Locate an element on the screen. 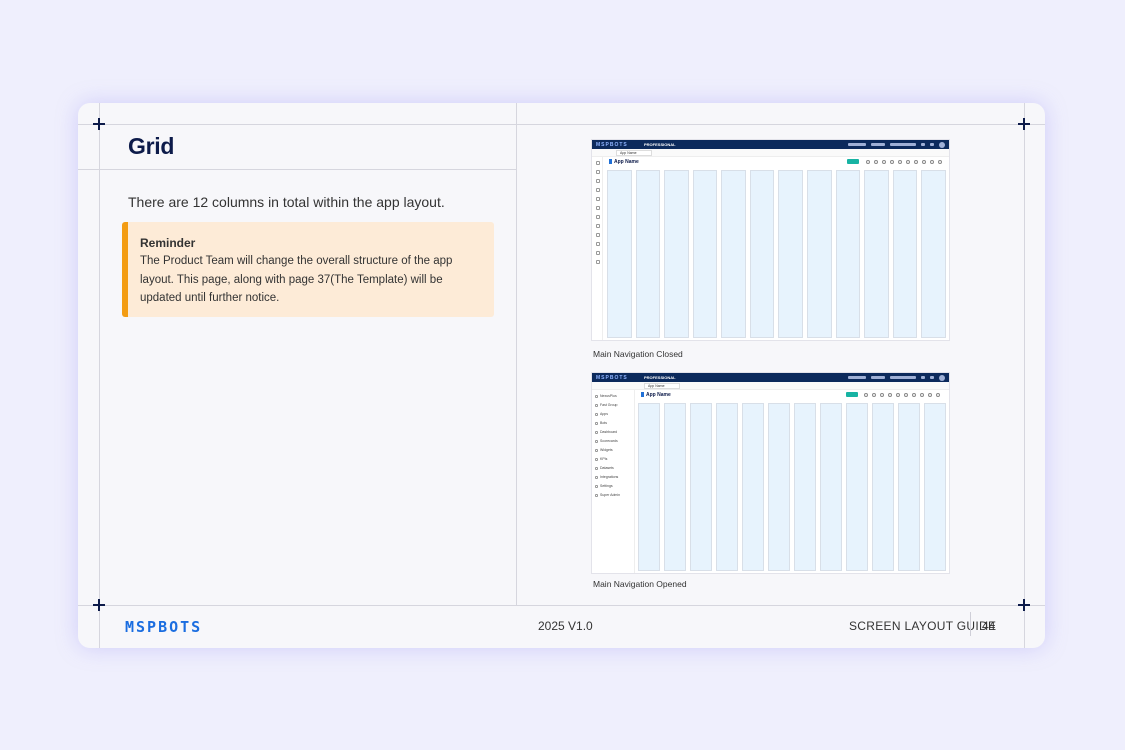 The image size is (1125, 750). sidebar-item: Widgets is located at coordinates (604, 450).